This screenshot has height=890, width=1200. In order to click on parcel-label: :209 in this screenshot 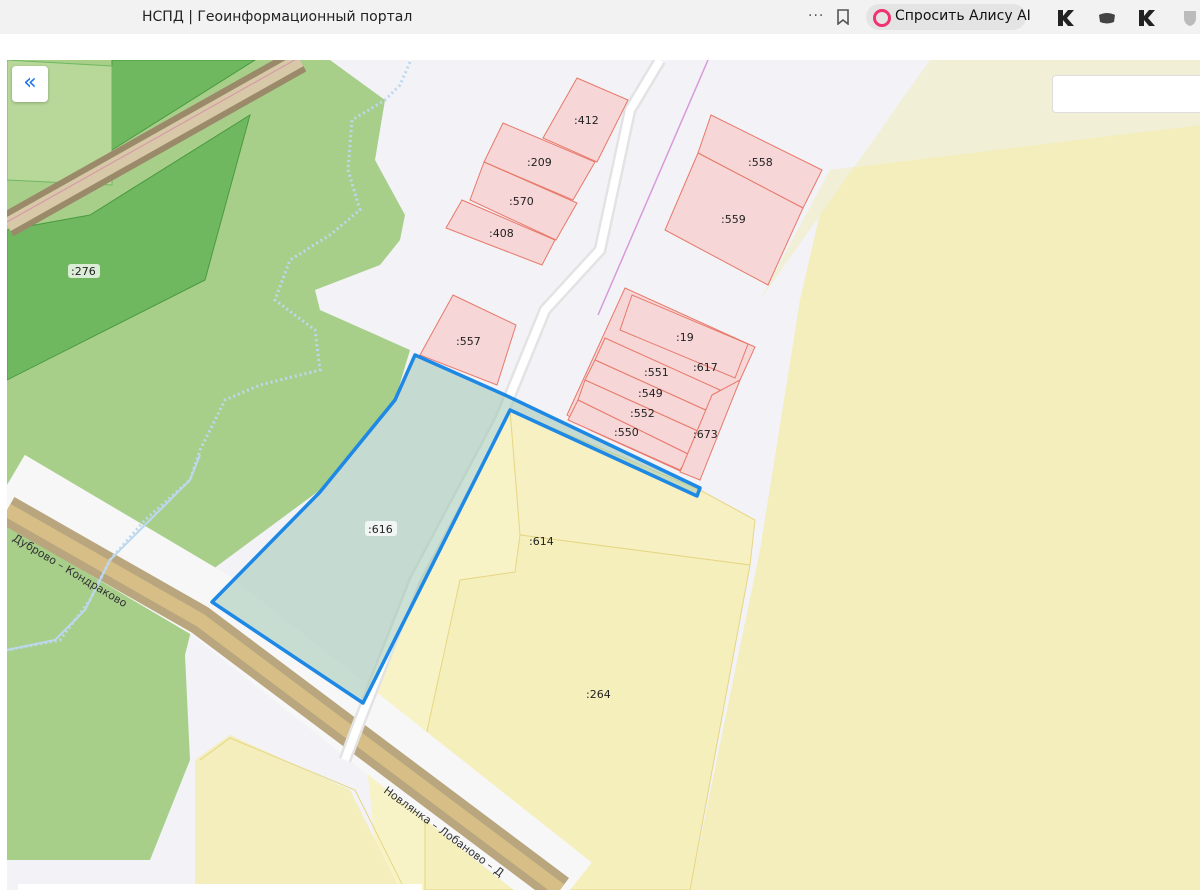, I will do `click(539, 162)`.